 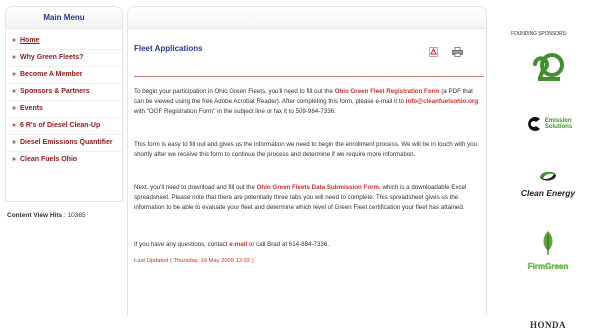 I want to click on firmgreen-text: FirmGreen, so click(x=548, y=266).